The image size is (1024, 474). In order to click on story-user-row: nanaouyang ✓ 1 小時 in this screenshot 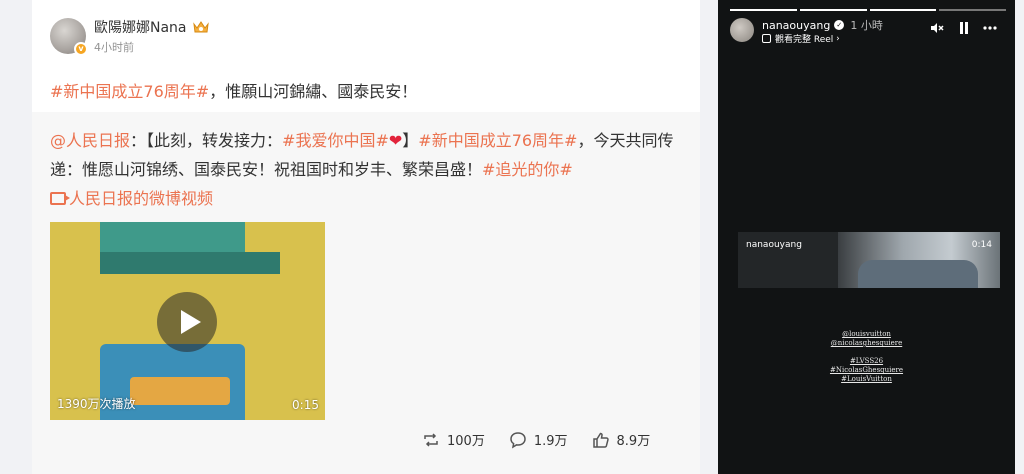, I will do `click(822, 25)`.